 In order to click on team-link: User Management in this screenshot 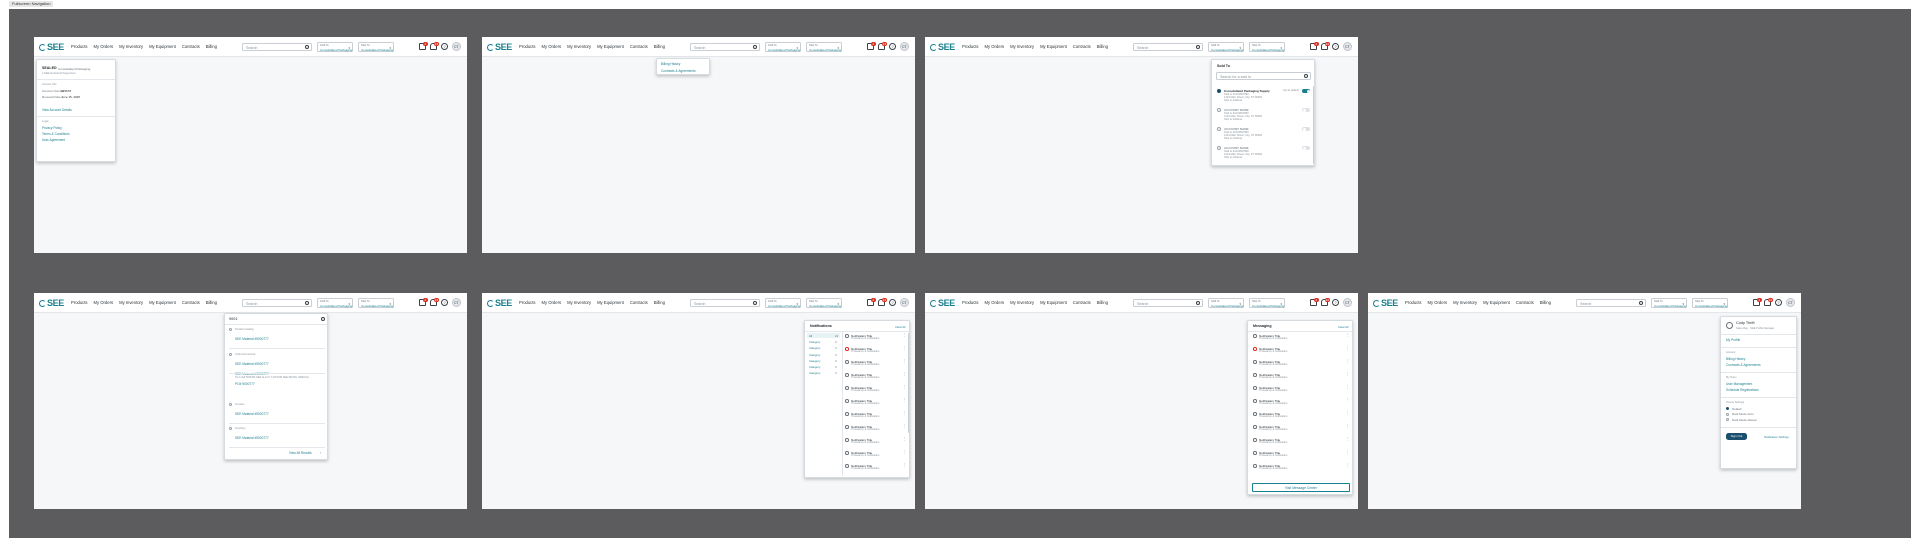, I will do `click(1739, 384)`.